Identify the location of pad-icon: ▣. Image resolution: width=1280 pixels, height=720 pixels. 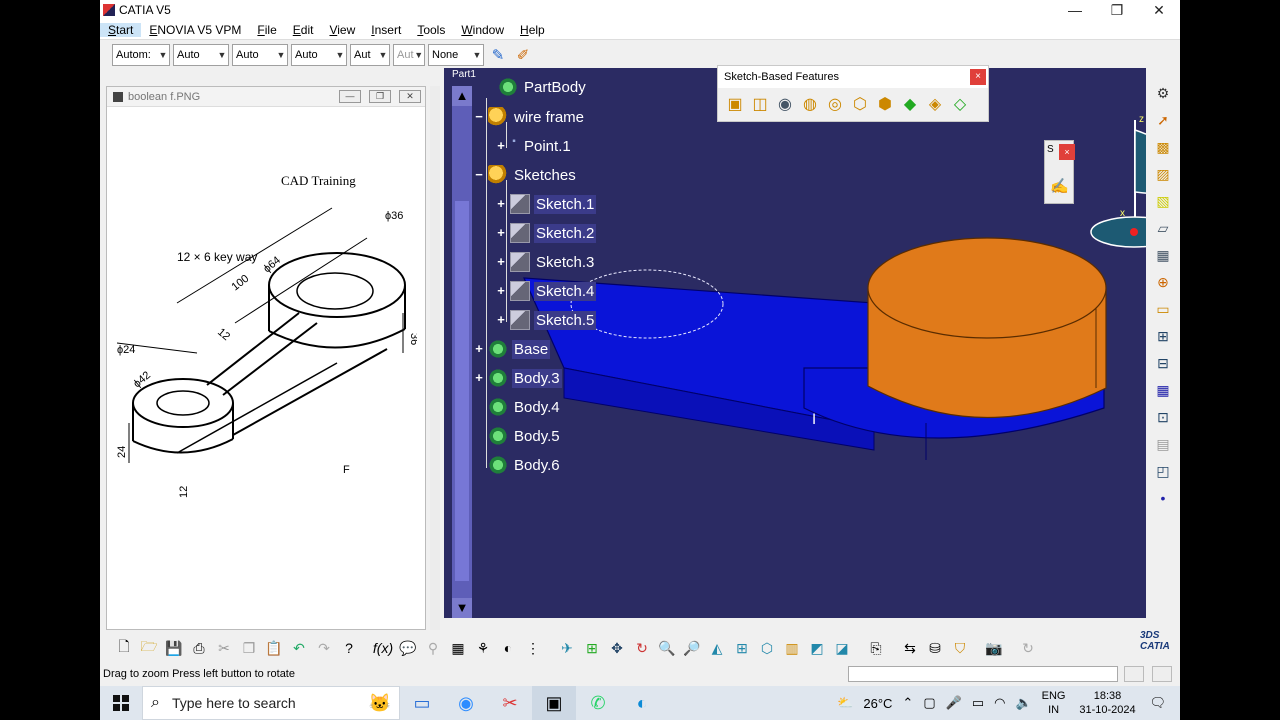
(735, 104).